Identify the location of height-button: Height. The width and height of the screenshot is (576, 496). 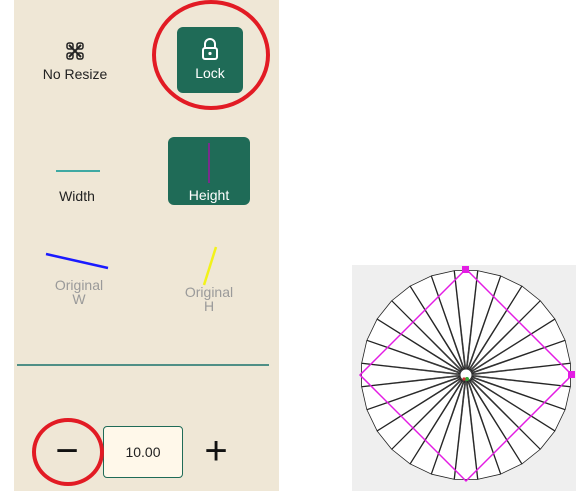
(209, 171).